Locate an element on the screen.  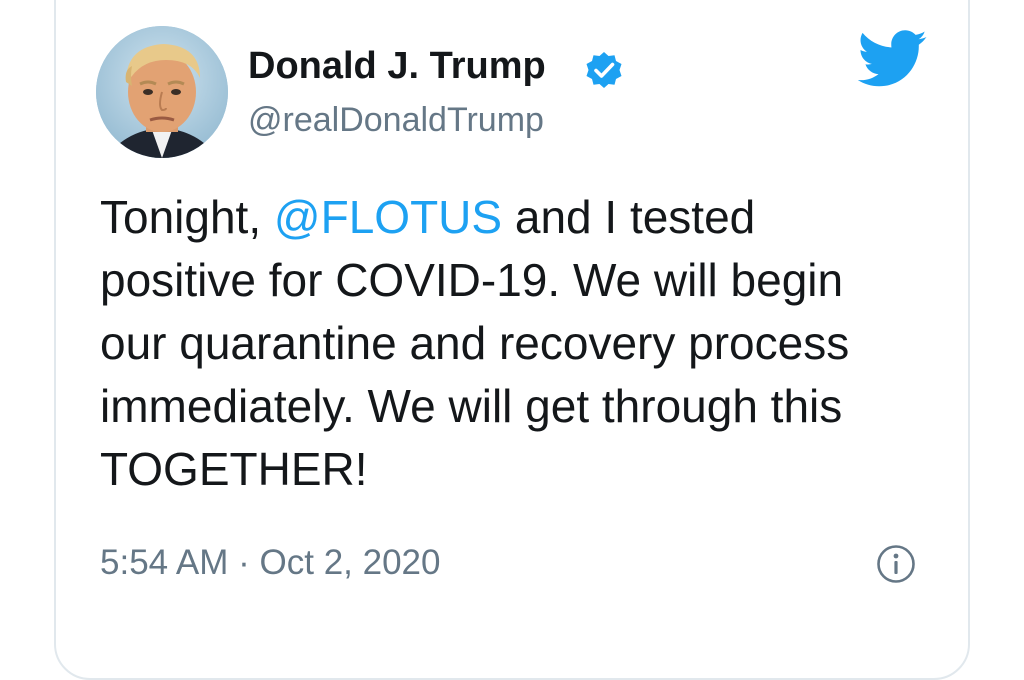
mention-link: @FLOTUS is located at coordinates (388, 217).